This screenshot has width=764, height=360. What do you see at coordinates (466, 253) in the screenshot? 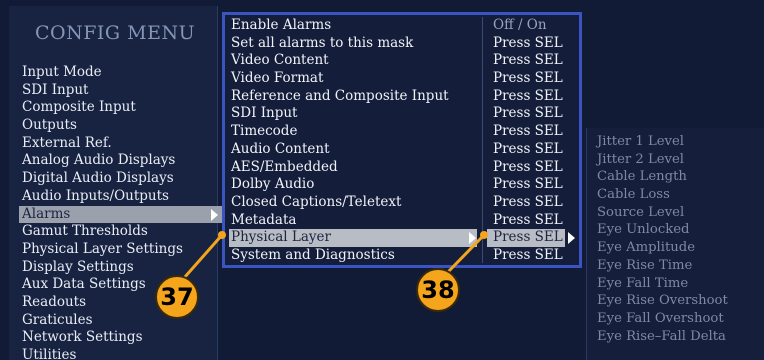
I see `callout-38-leader` at bounding box center [466, 253].